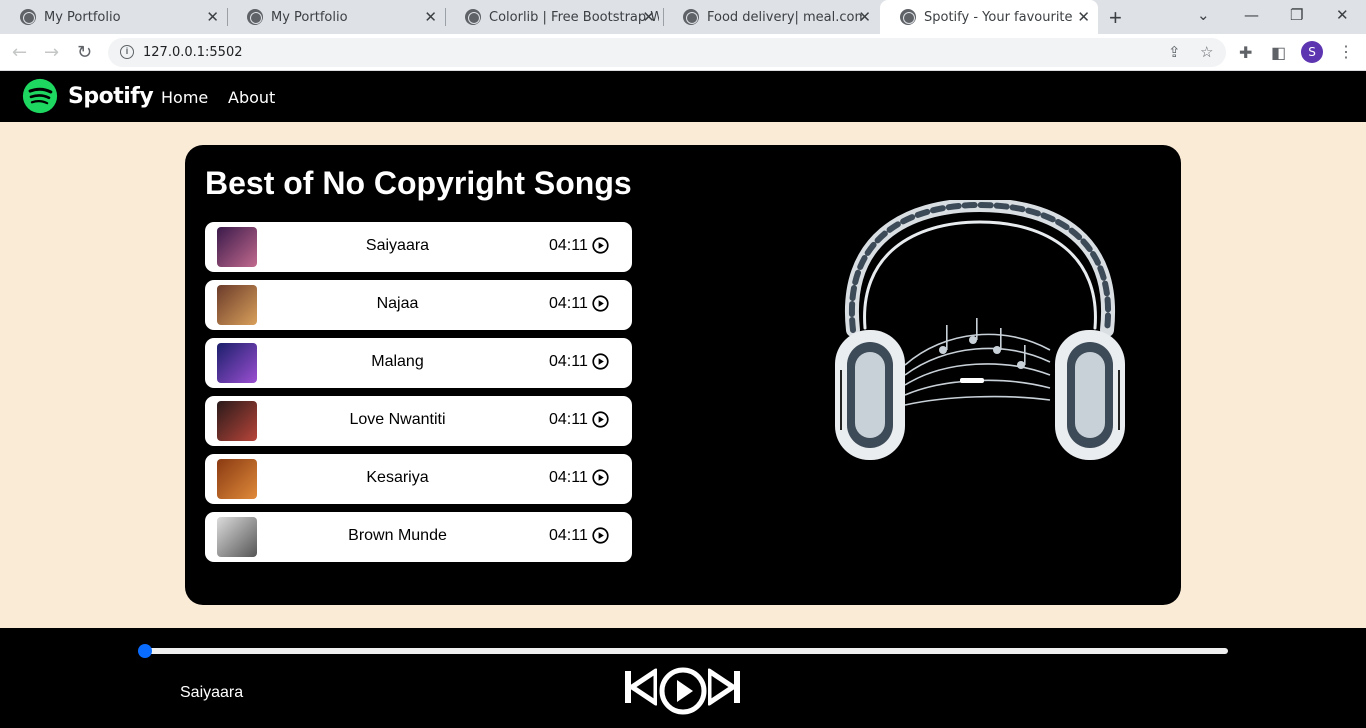 This screenshot has width=1366, height=728. I want to click on address-bar: i 127.0.0.1:5502 ⇪ ☆, so click(667, 52).